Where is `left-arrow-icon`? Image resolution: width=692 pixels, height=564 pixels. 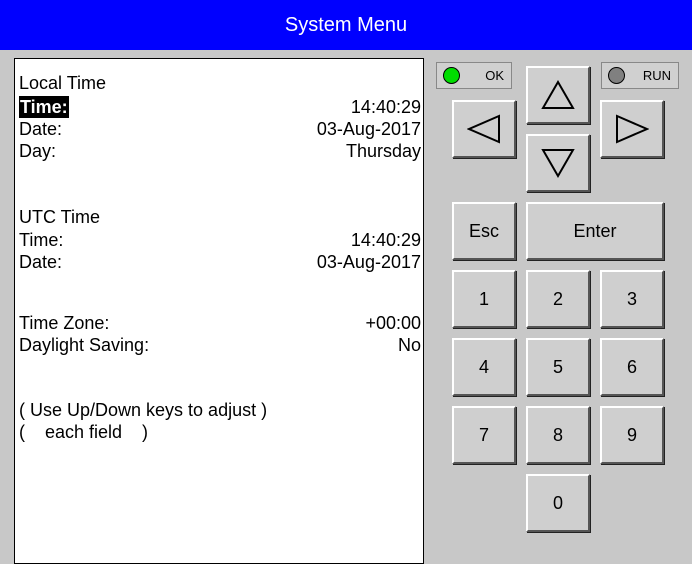 left-arrow-icon is located at coordinates (483, 129).